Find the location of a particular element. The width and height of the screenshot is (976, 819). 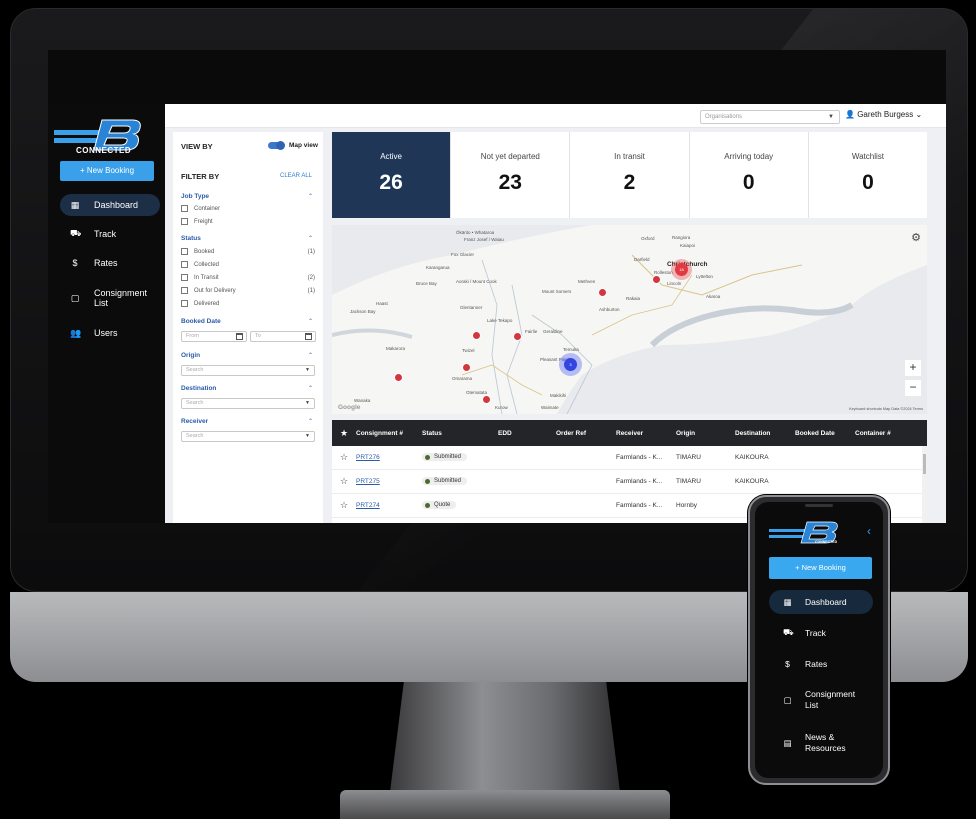

date-to-placeholder: To is located at coordinates (258, 336).